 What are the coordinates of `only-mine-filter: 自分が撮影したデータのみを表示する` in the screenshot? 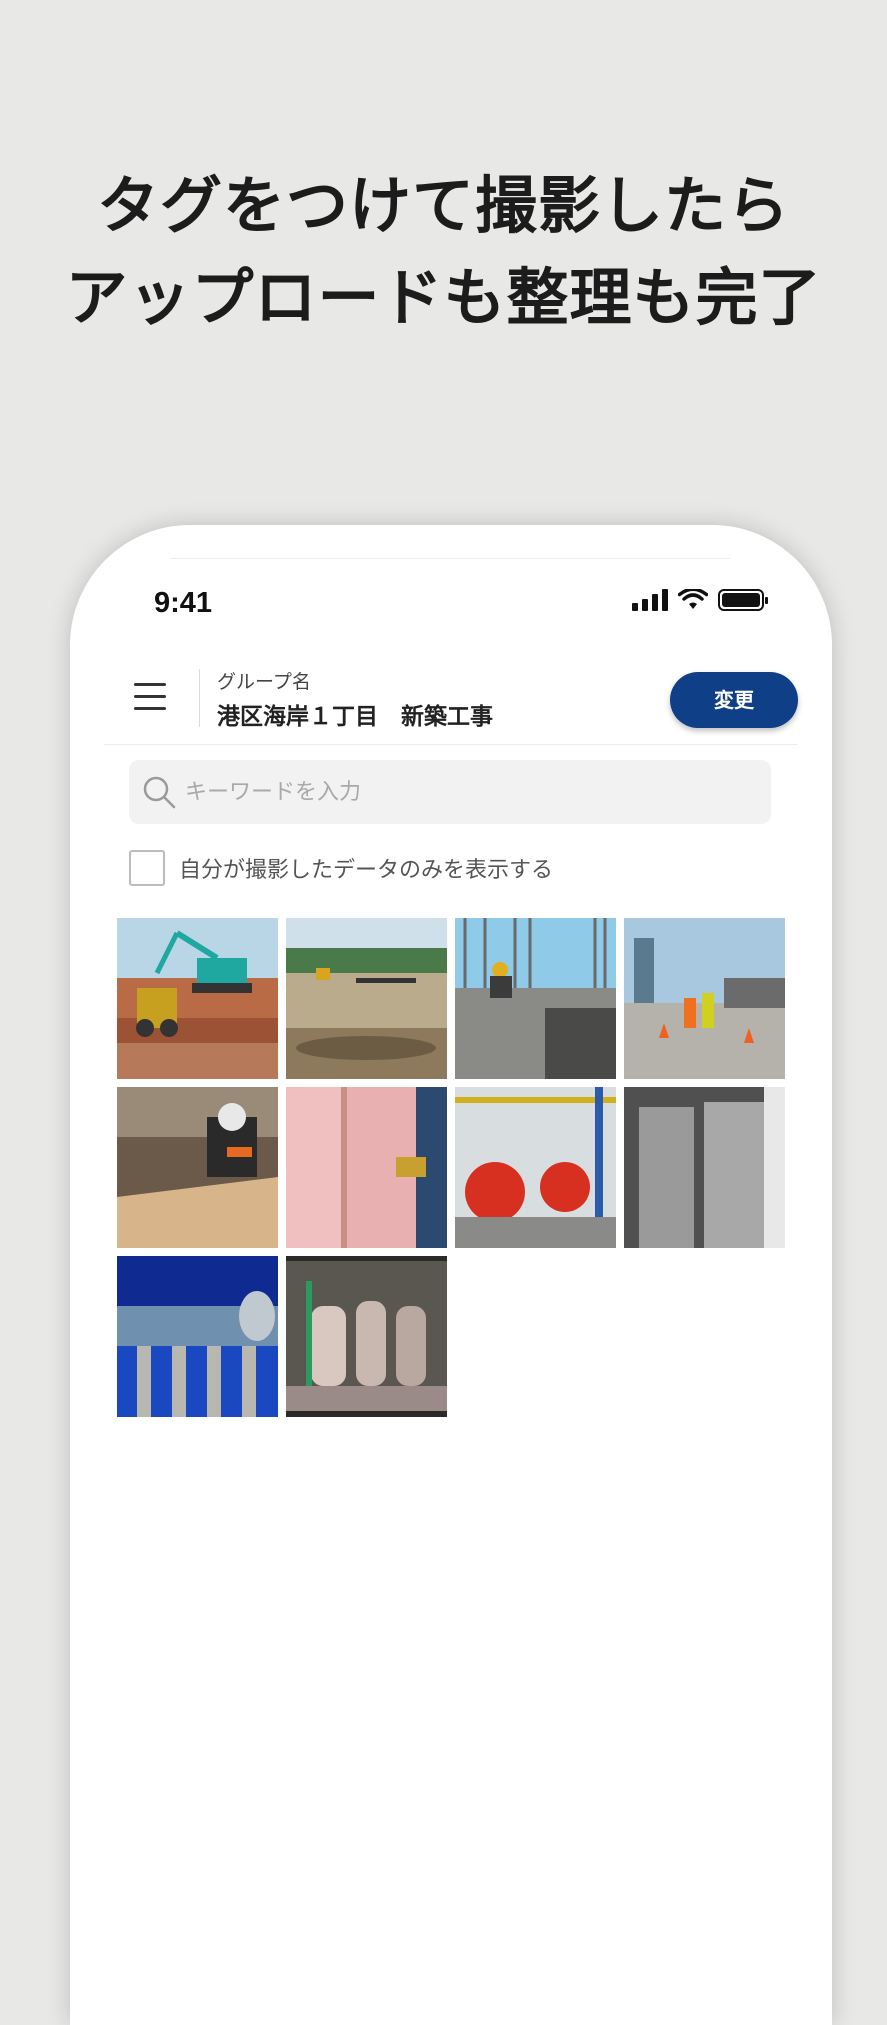 It's located at (341, 868).